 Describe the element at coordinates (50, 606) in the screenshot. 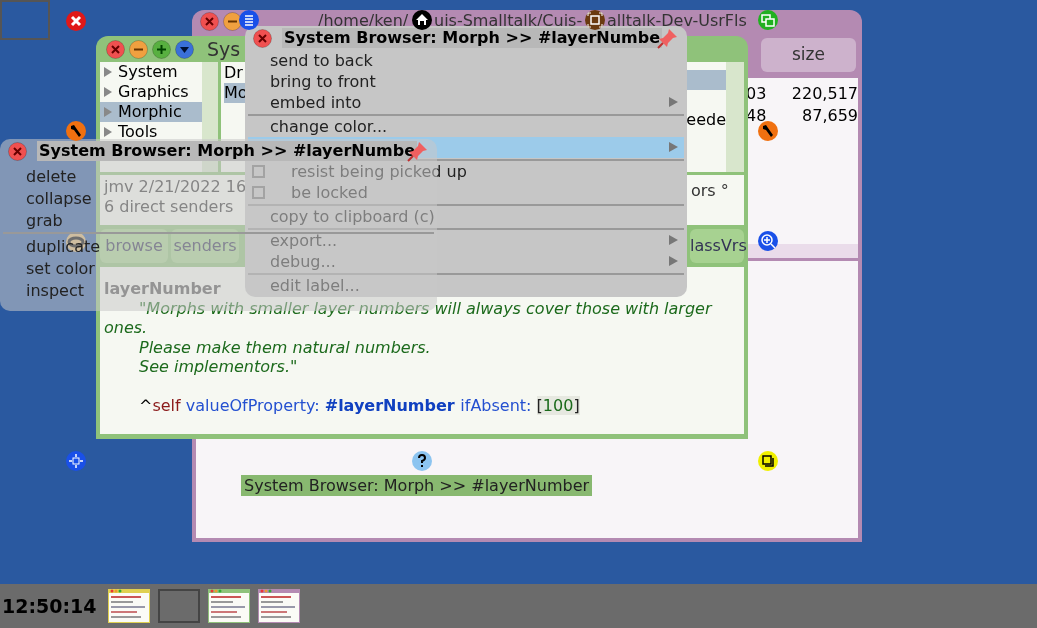

I see `clock: 12:50:14` at that location.